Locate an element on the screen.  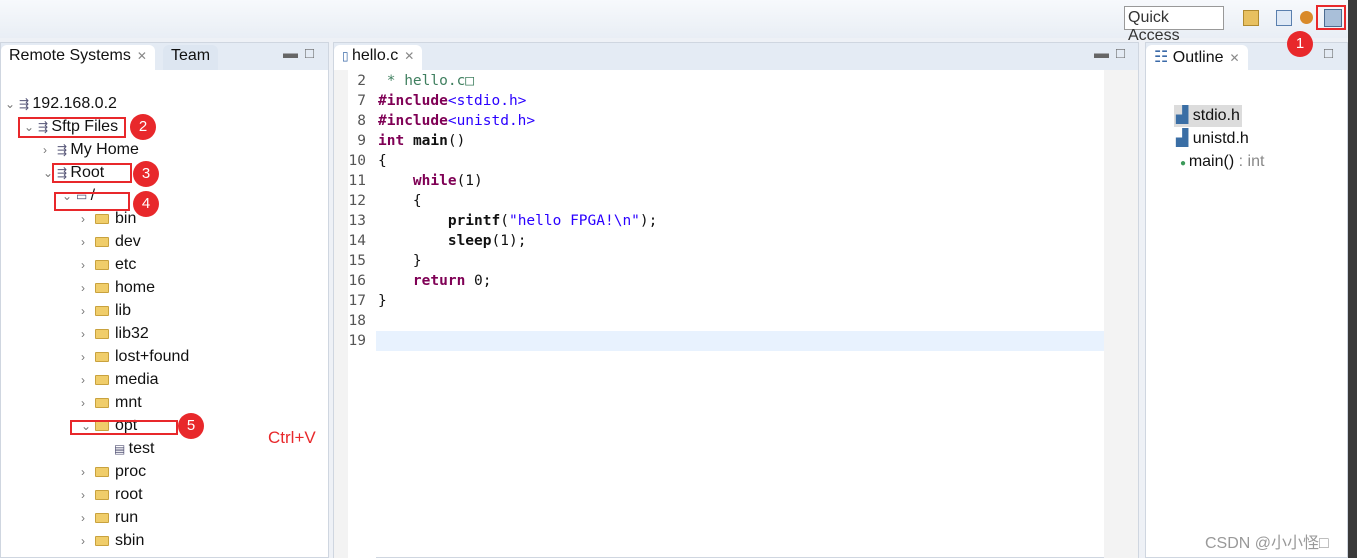
quick-access-input: Quick Access is located at coordinates (1174, 25).